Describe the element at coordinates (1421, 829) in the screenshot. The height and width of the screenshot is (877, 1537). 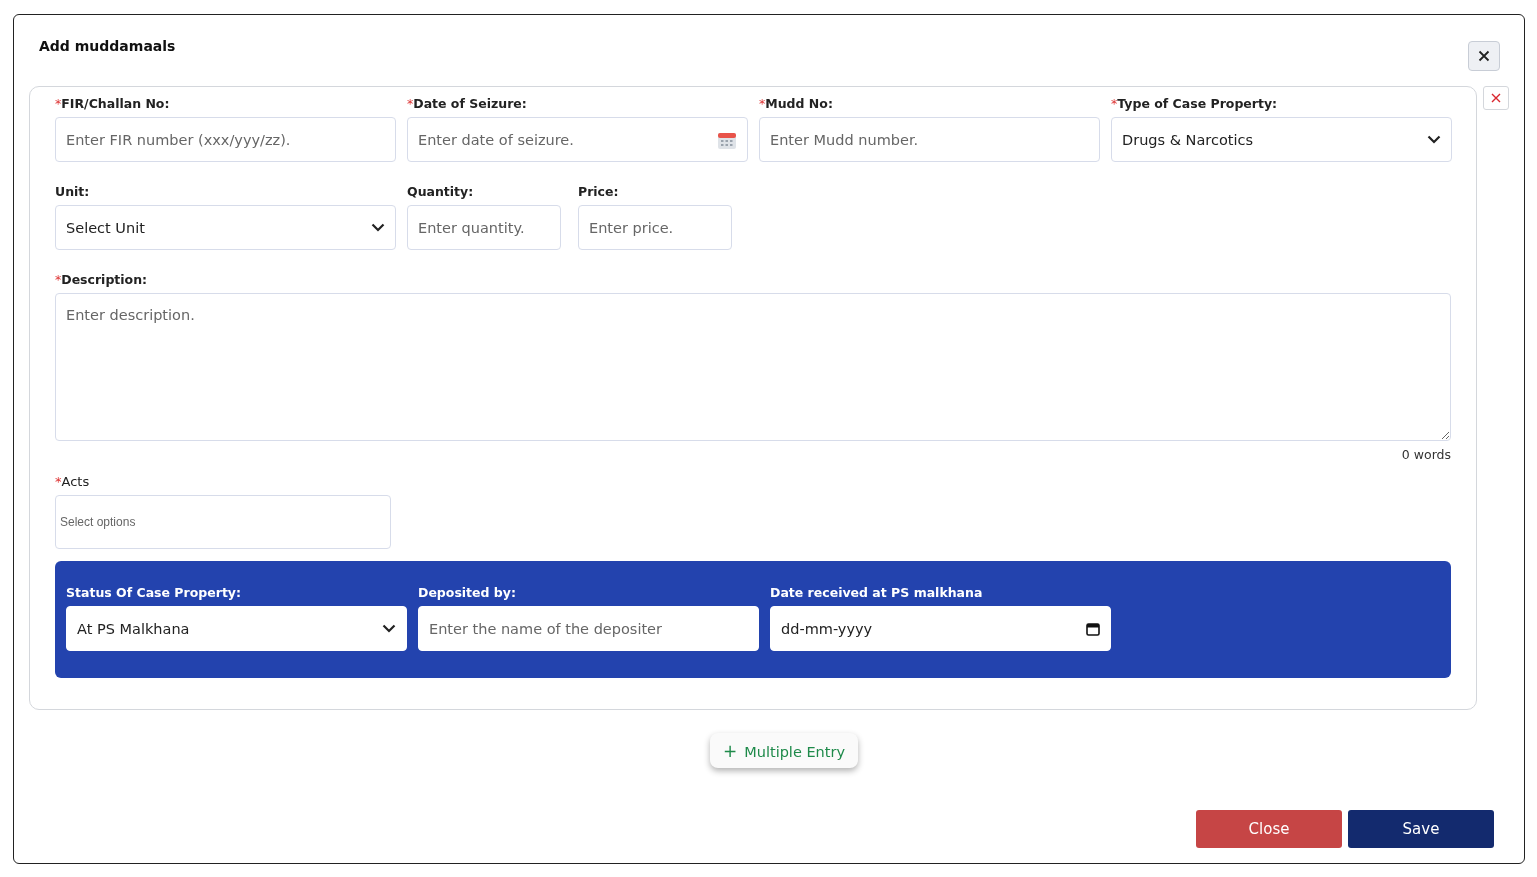
I see `save-button: Save` at that location.